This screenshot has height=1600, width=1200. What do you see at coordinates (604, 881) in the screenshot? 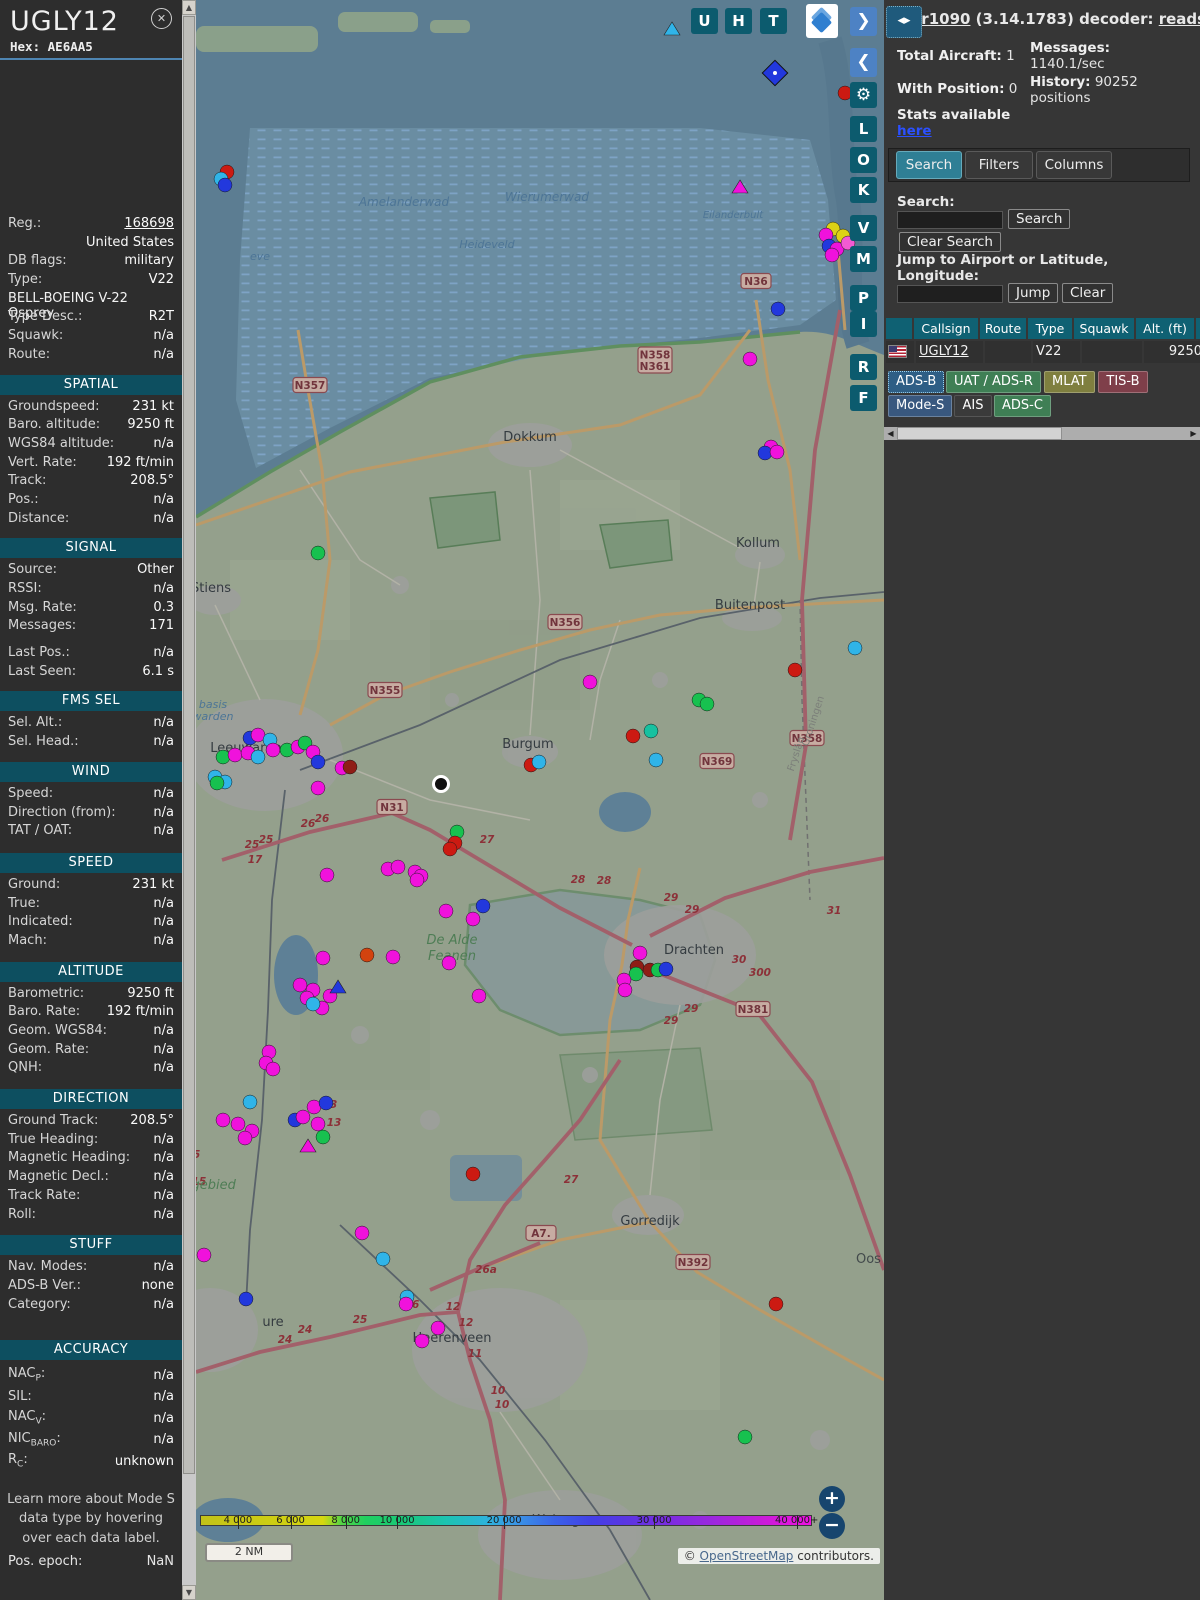
I see `svg-text: 28` at bounding box center [604, 881].